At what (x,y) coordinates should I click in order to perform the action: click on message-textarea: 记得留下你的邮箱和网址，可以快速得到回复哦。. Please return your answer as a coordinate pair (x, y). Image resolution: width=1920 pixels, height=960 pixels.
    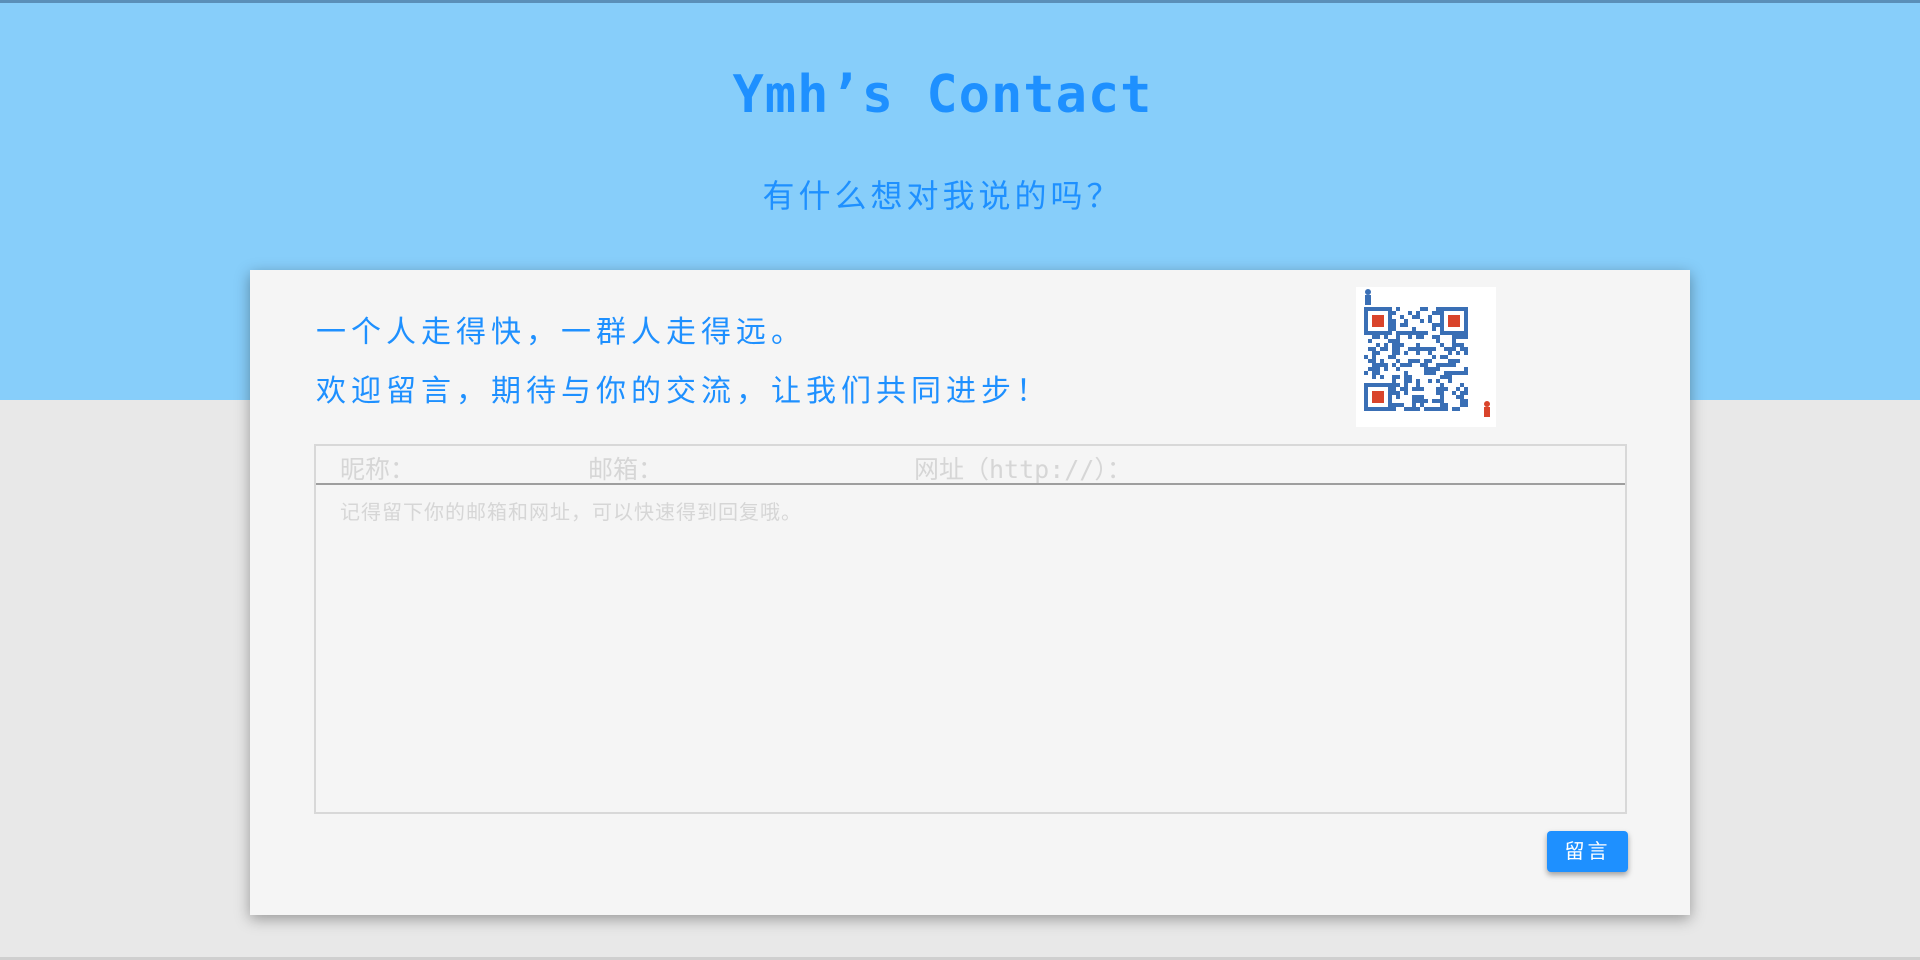
    Looking at the image, I should click on (571, 510).